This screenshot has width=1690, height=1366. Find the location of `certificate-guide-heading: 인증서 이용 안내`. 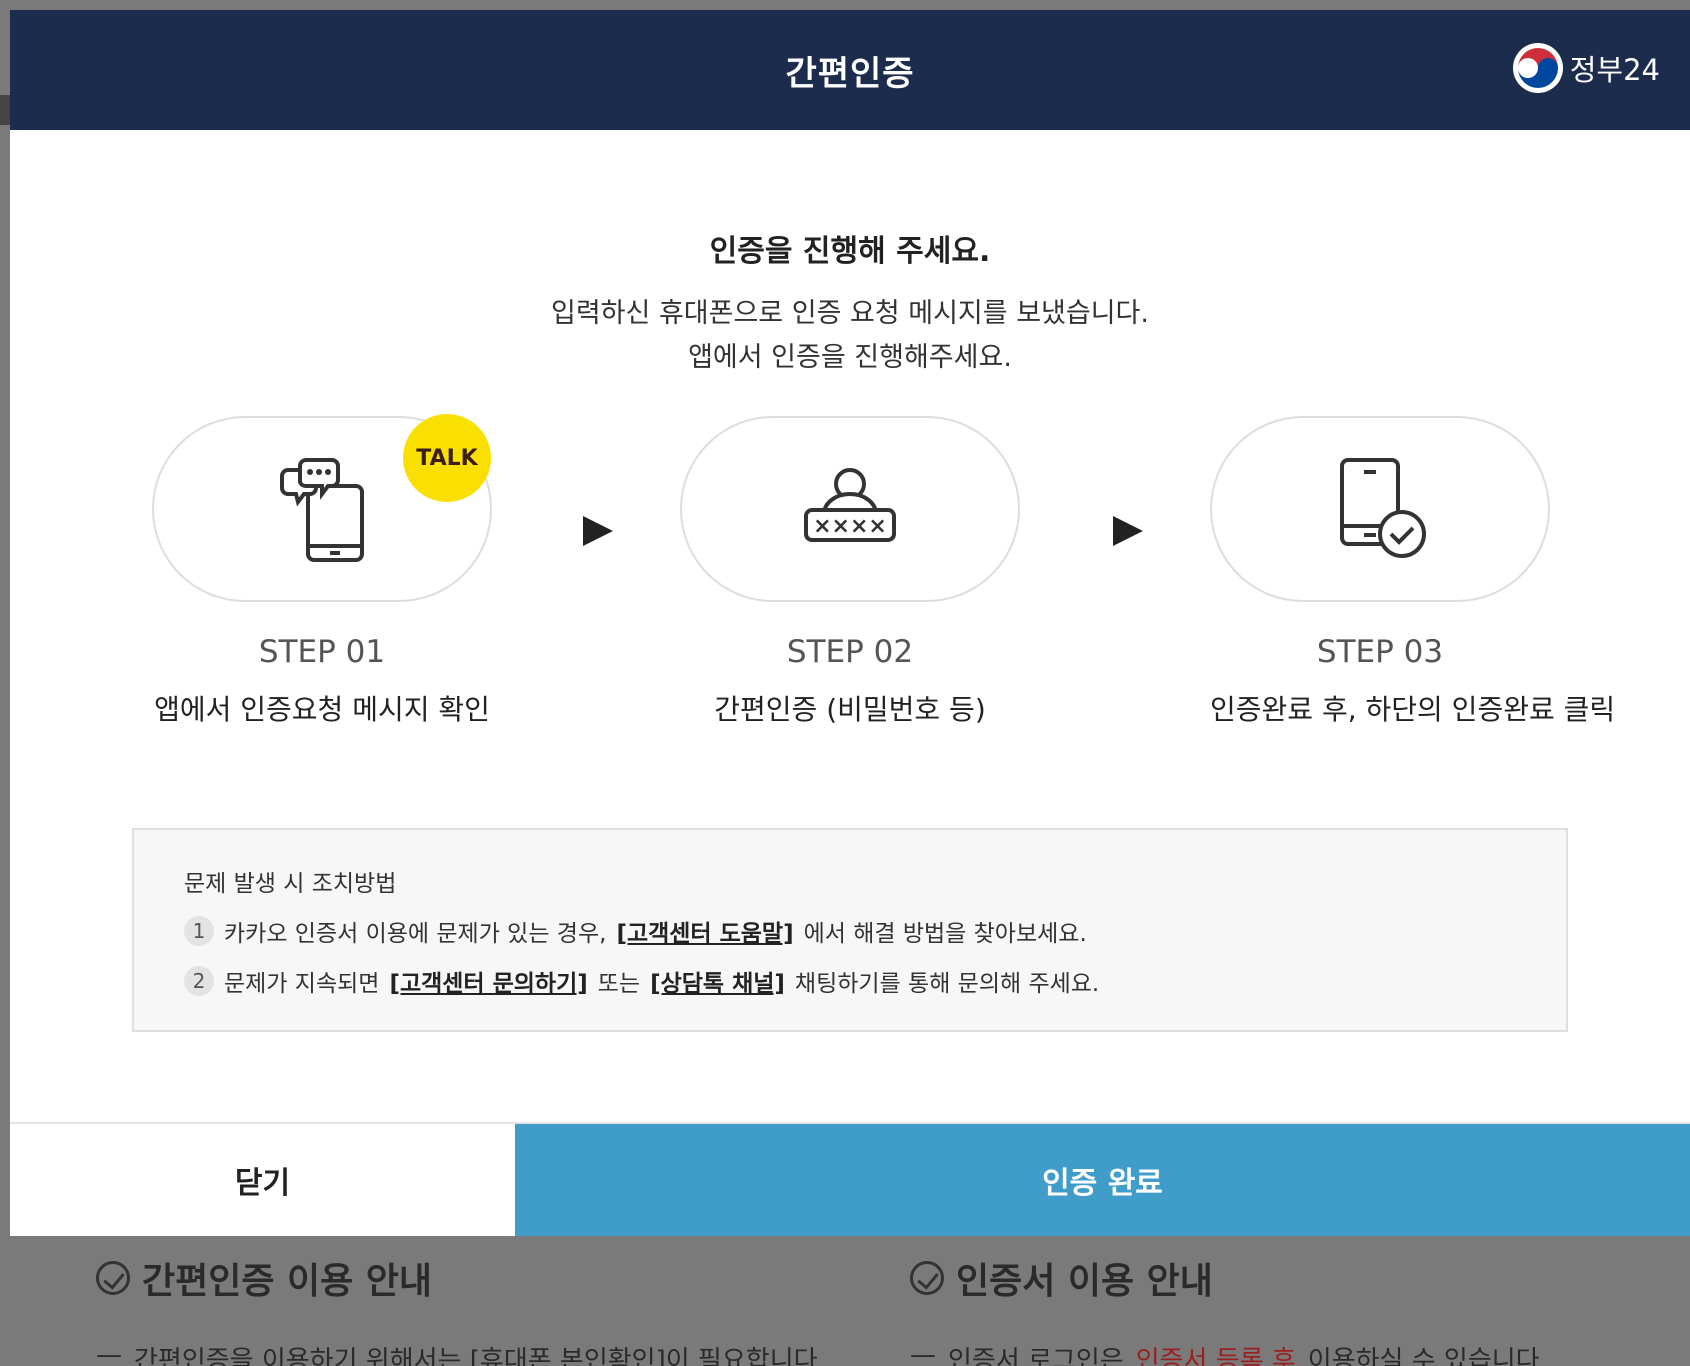

certificate-guide-heading: 인증서 이용 안내 is located at coordinates (1061, 1278).